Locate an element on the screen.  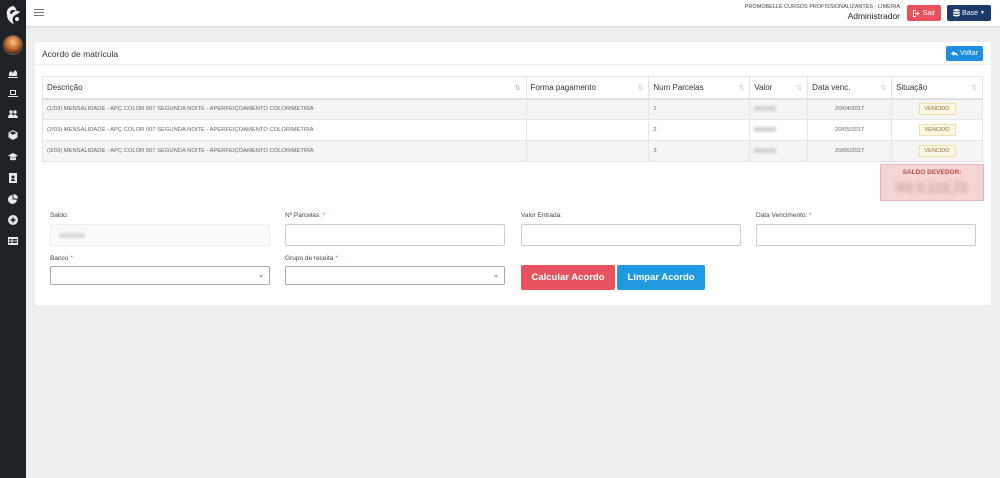
col-header-valor: Valor ⇅ is located at coordinates (779, 88).